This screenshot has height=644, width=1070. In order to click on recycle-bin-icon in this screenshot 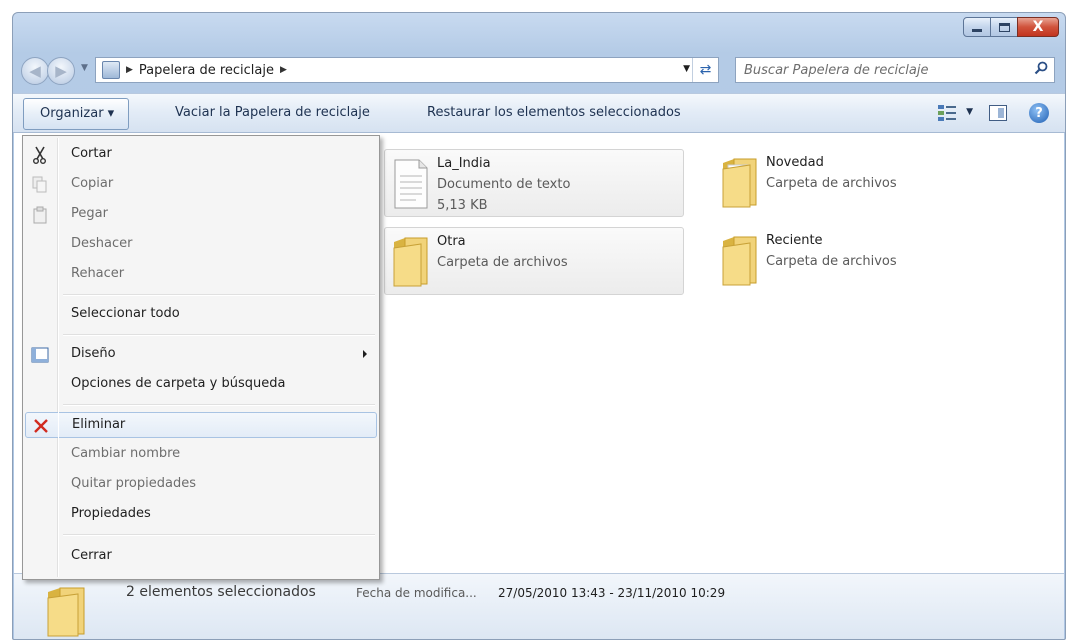, I will do `click(111, 70)`.